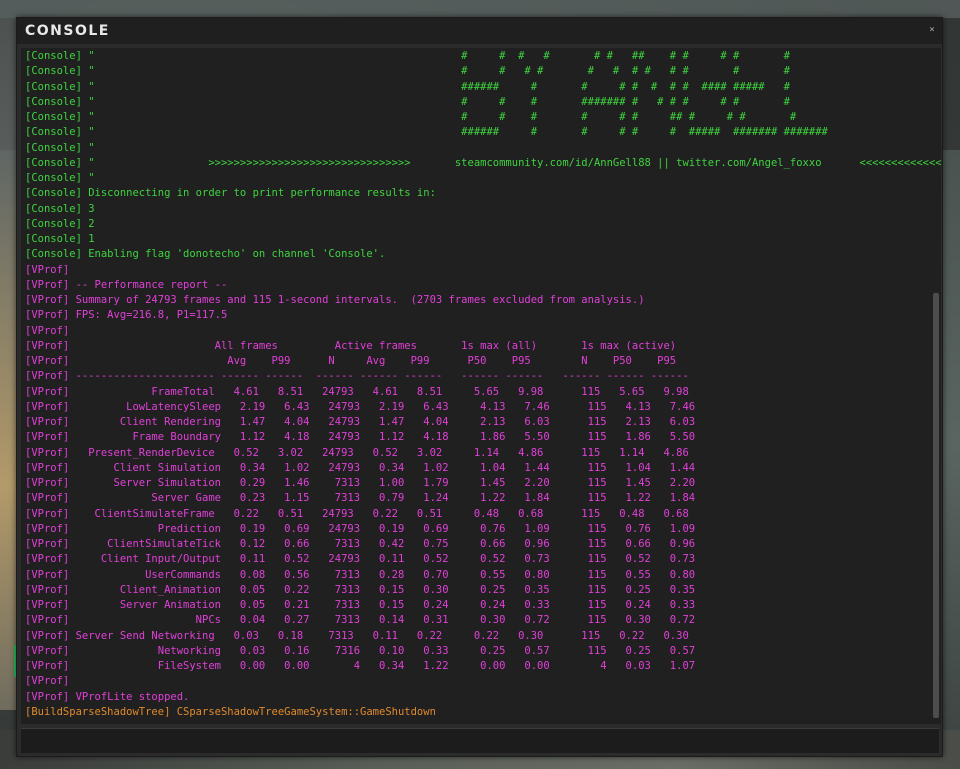 The height and width of the screenshot is (769, 960). Describe the element at coordinates (60, 223) in the screenshot. I see `console-line: [Console] 2` at that location.